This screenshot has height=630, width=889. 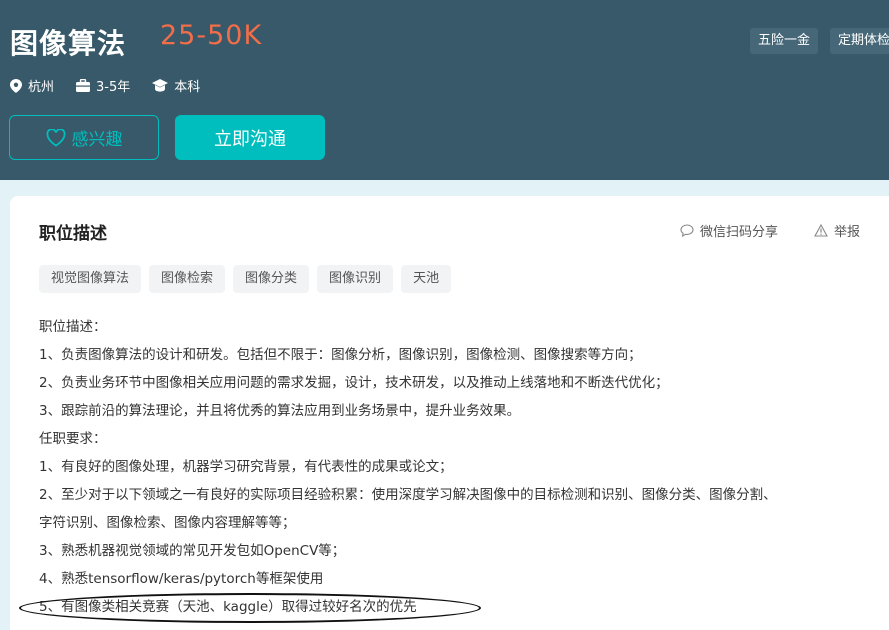 I want to click on meta-experience: 3-5年, so click(x=103, y=85).